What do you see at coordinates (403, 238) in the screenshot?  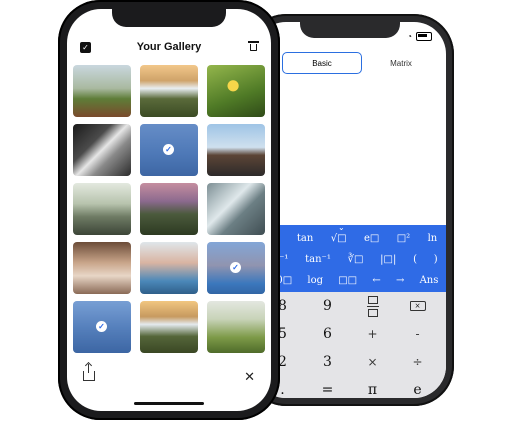 I see `sci-key: □²` at bounding box center [403, 238].